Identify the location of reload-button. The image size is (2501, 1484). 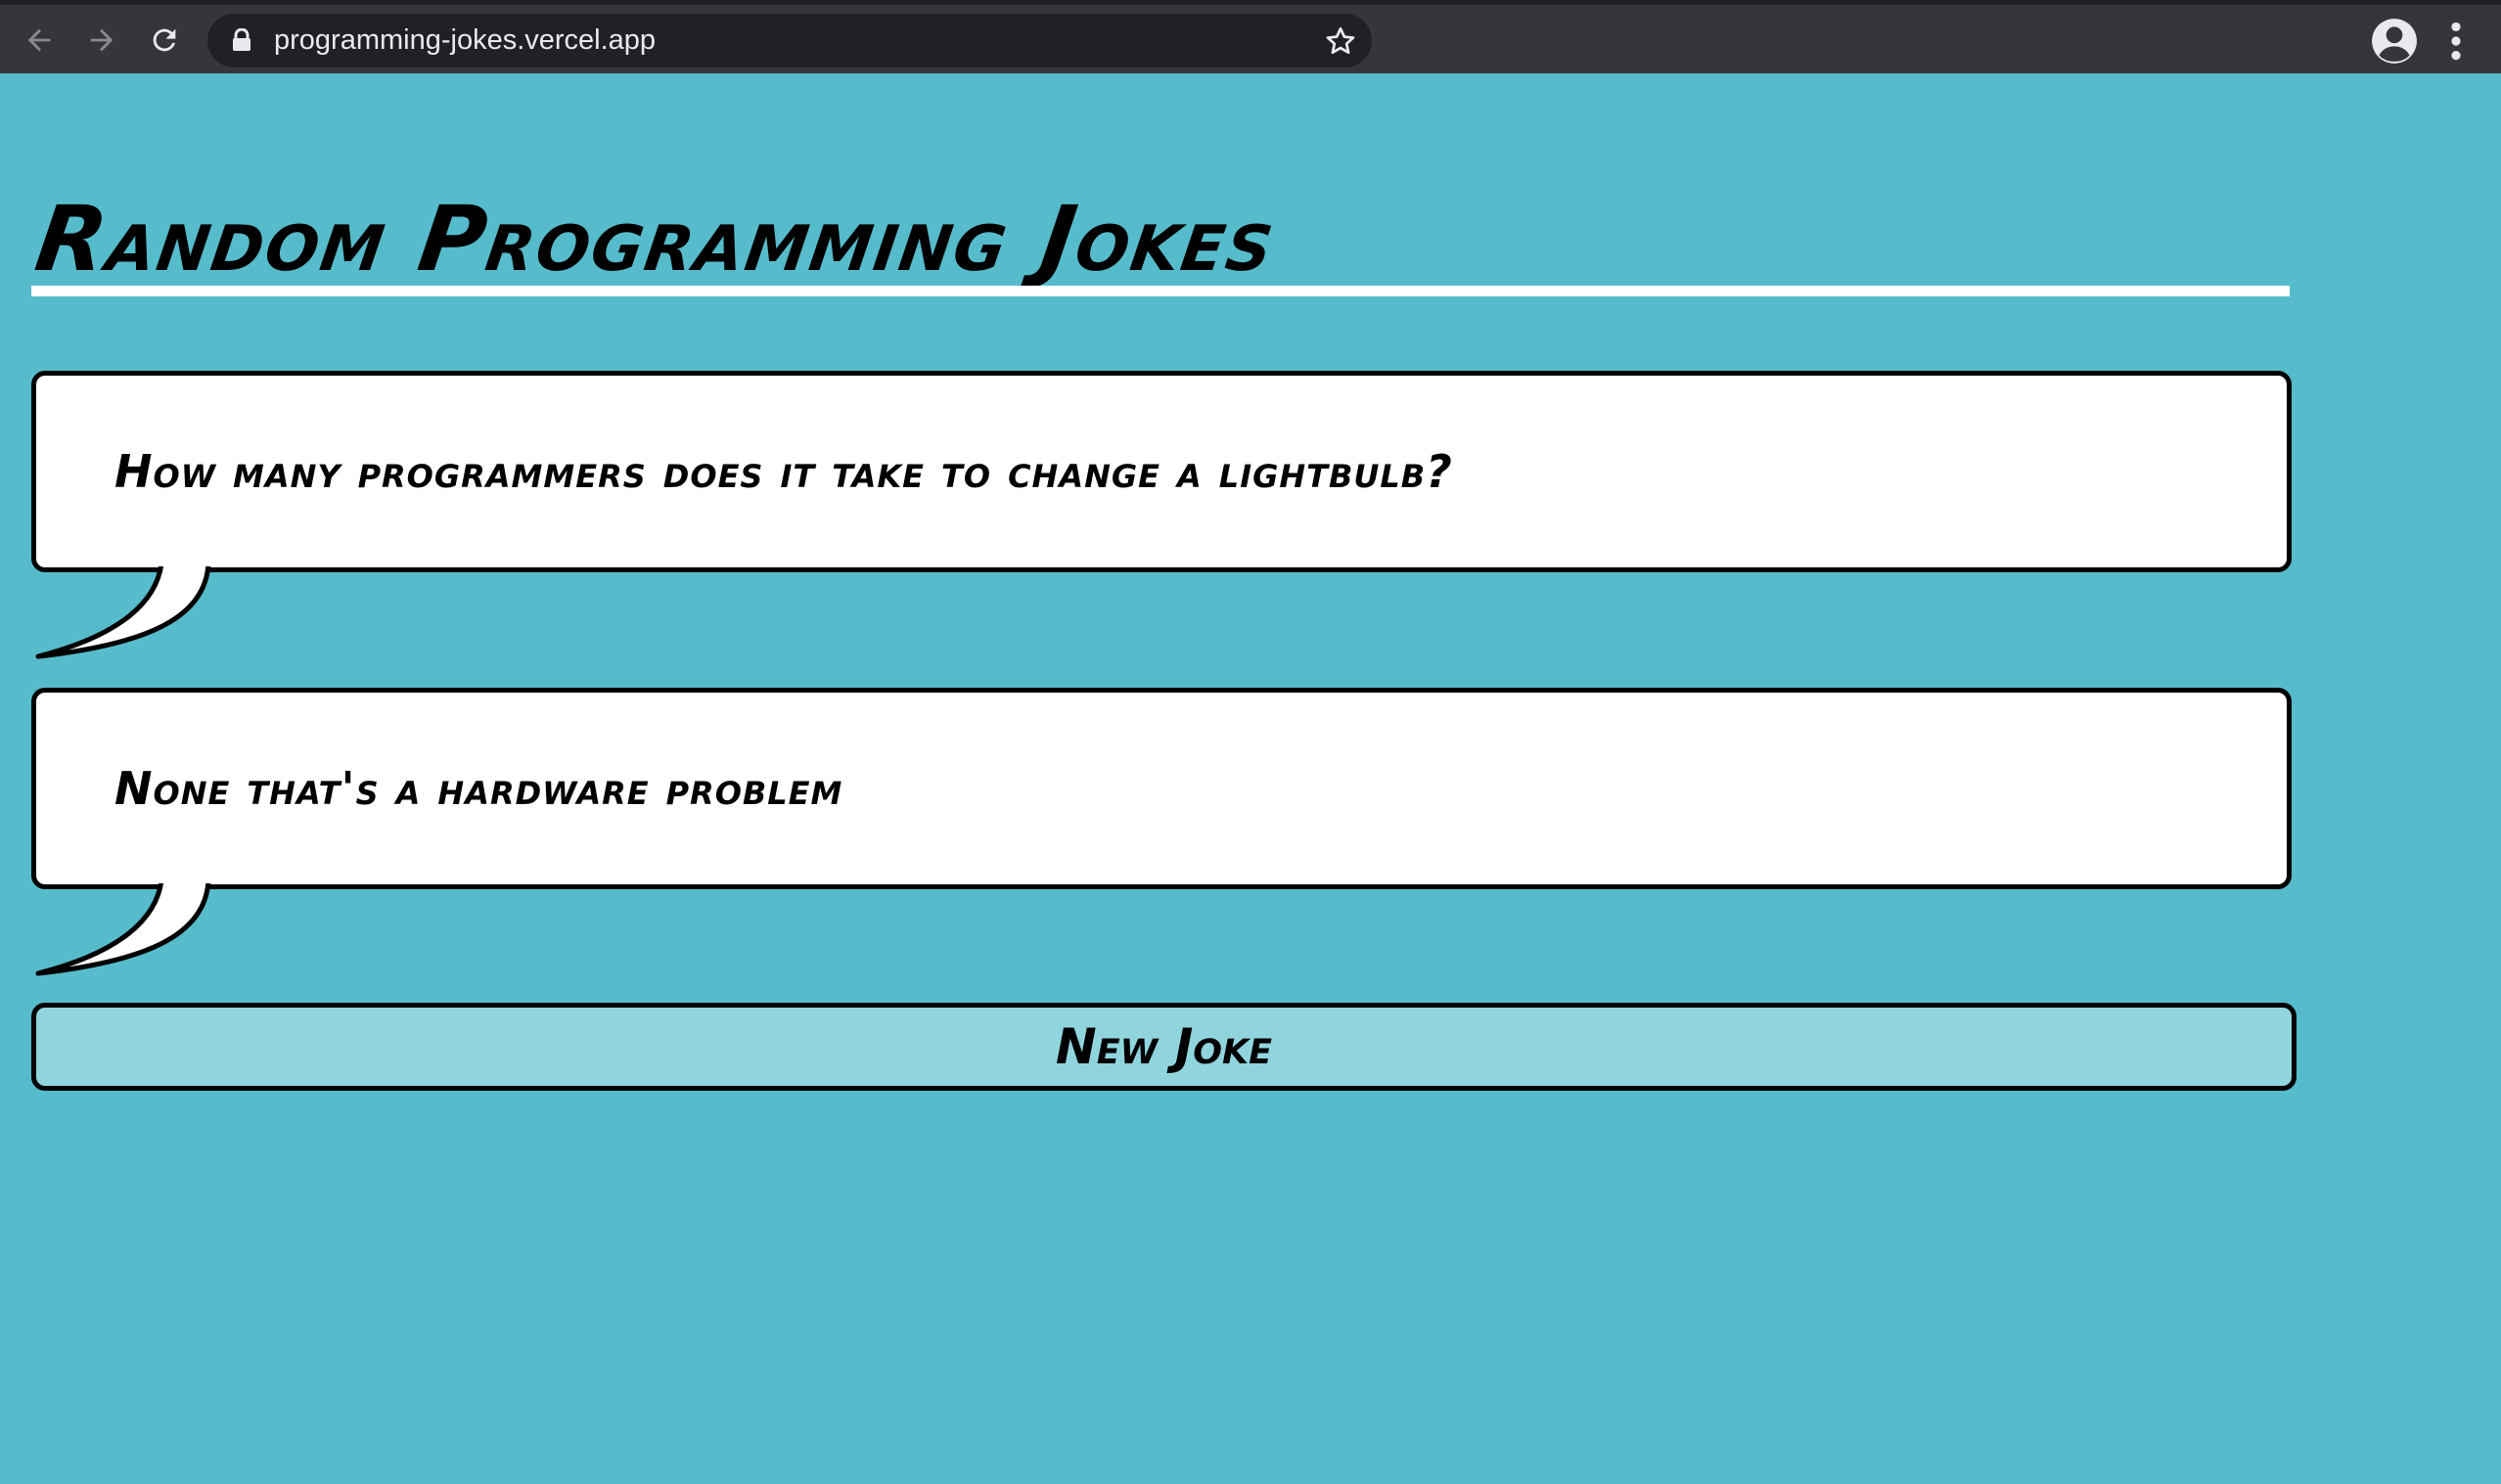
(164, 40).